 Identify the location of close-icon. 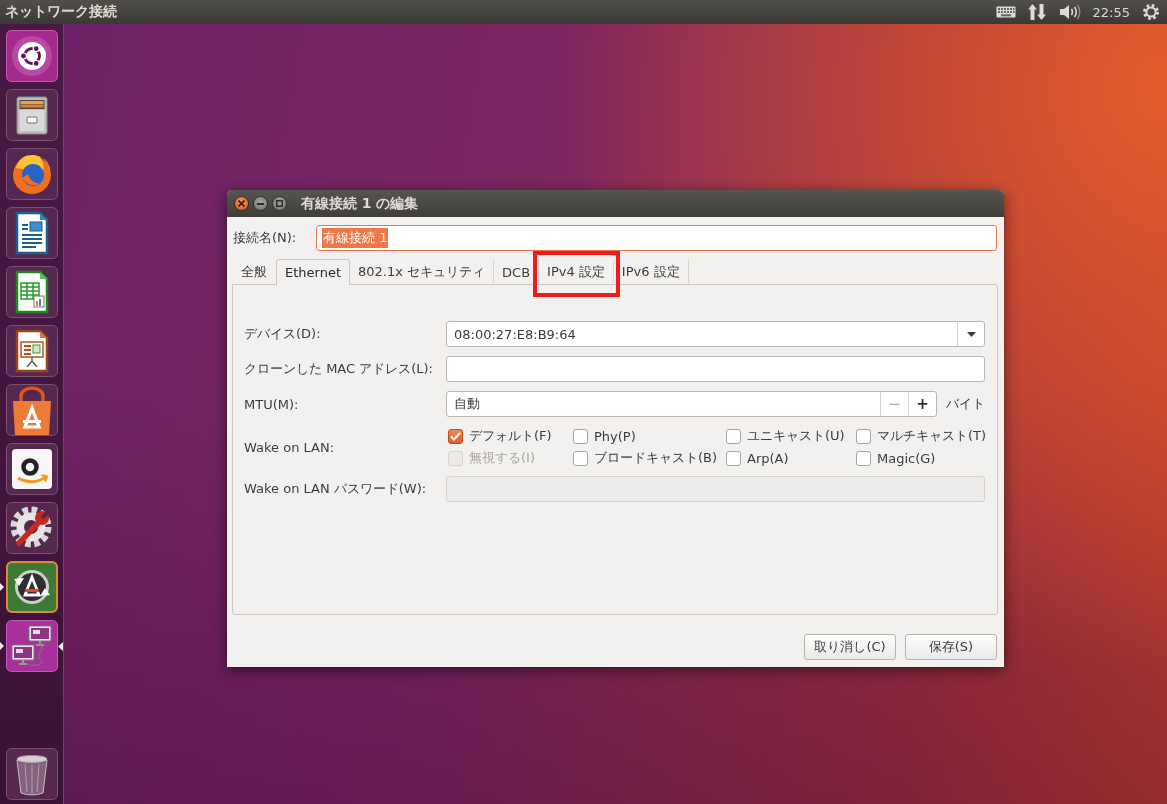
(241, 203).